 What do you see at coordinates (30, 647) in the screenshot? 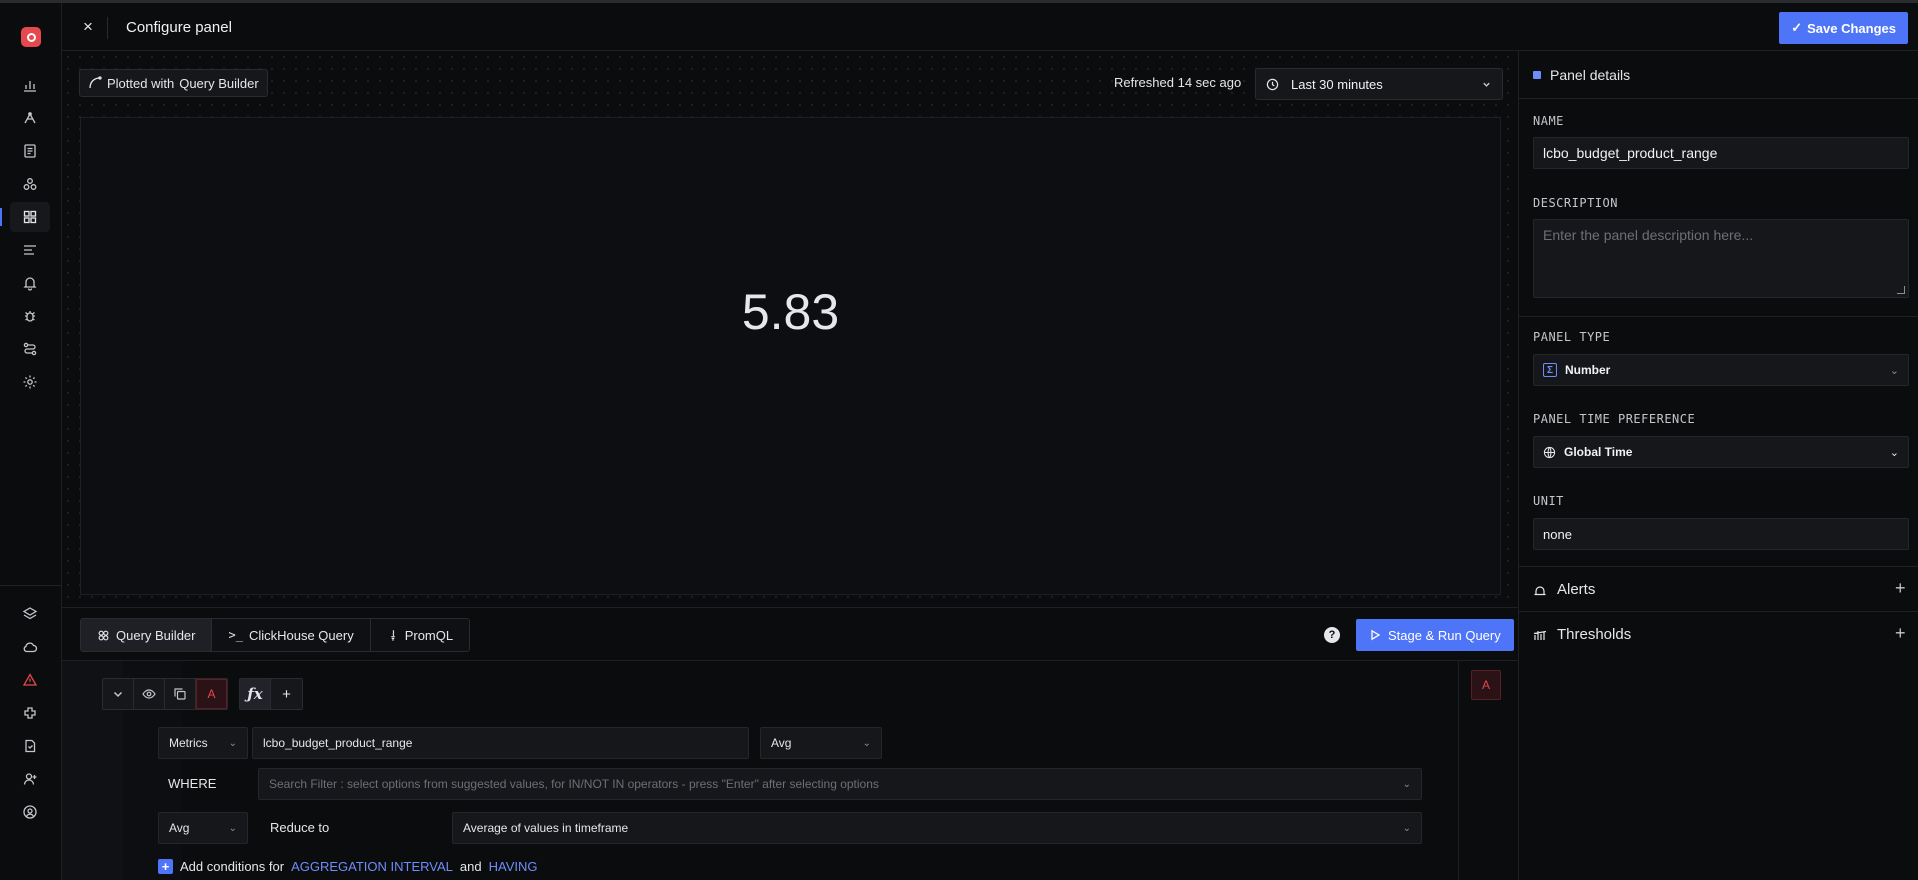
I see `nav-cloud-icon` at bounding box center [30, 647].